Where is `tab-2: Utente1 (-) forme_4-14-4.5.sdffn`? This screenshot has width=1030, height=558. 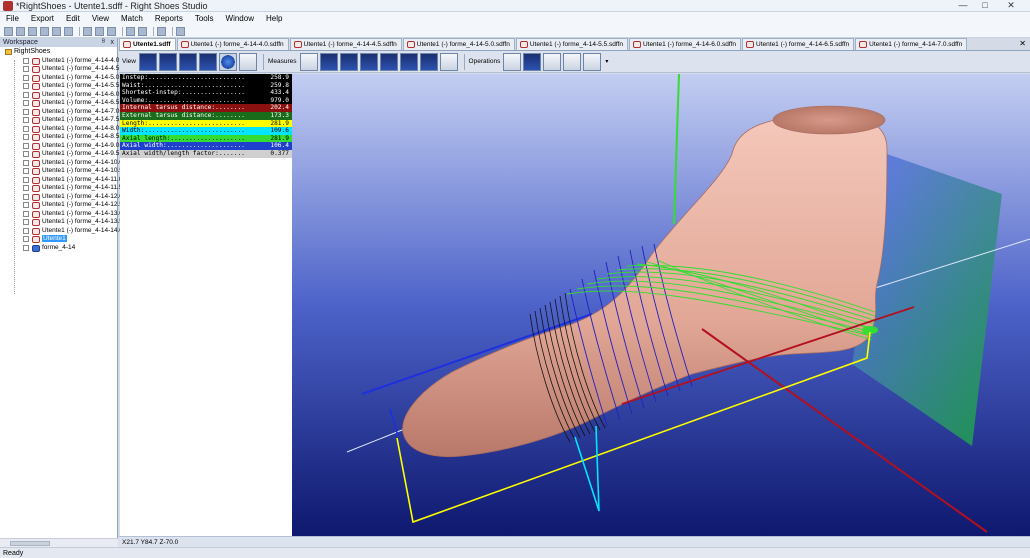
tab-2: Utente1 (-) forme_4-14-4.5.sdffn is located at coordinates (345, 44).